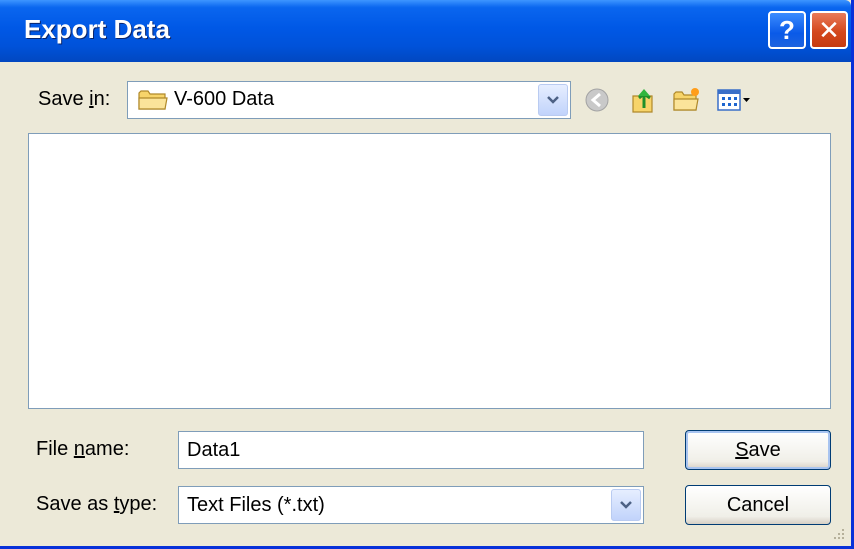 Image resolution: width=854 pixels, height=549 pixels. Describe the element at coordinates (349, 100) in the screenshot. I see `save-in-dropdown: V-600 Data` at that location.